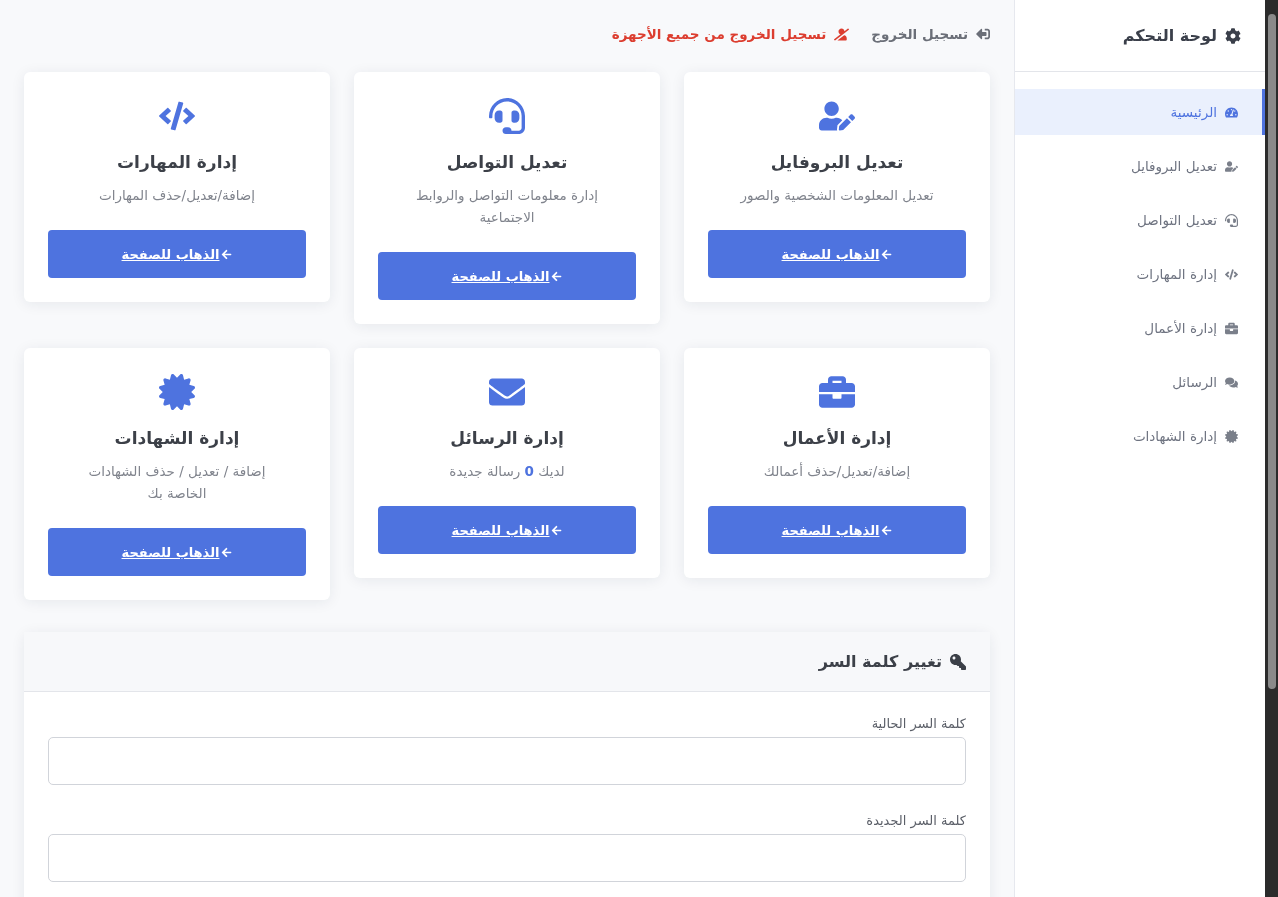 The width and height of the screenshot is (1278, 897). Describe the element at coordinates (1140, 274) in the screenshot. I see `sidebar-item: إدارة المهارات` at that location.